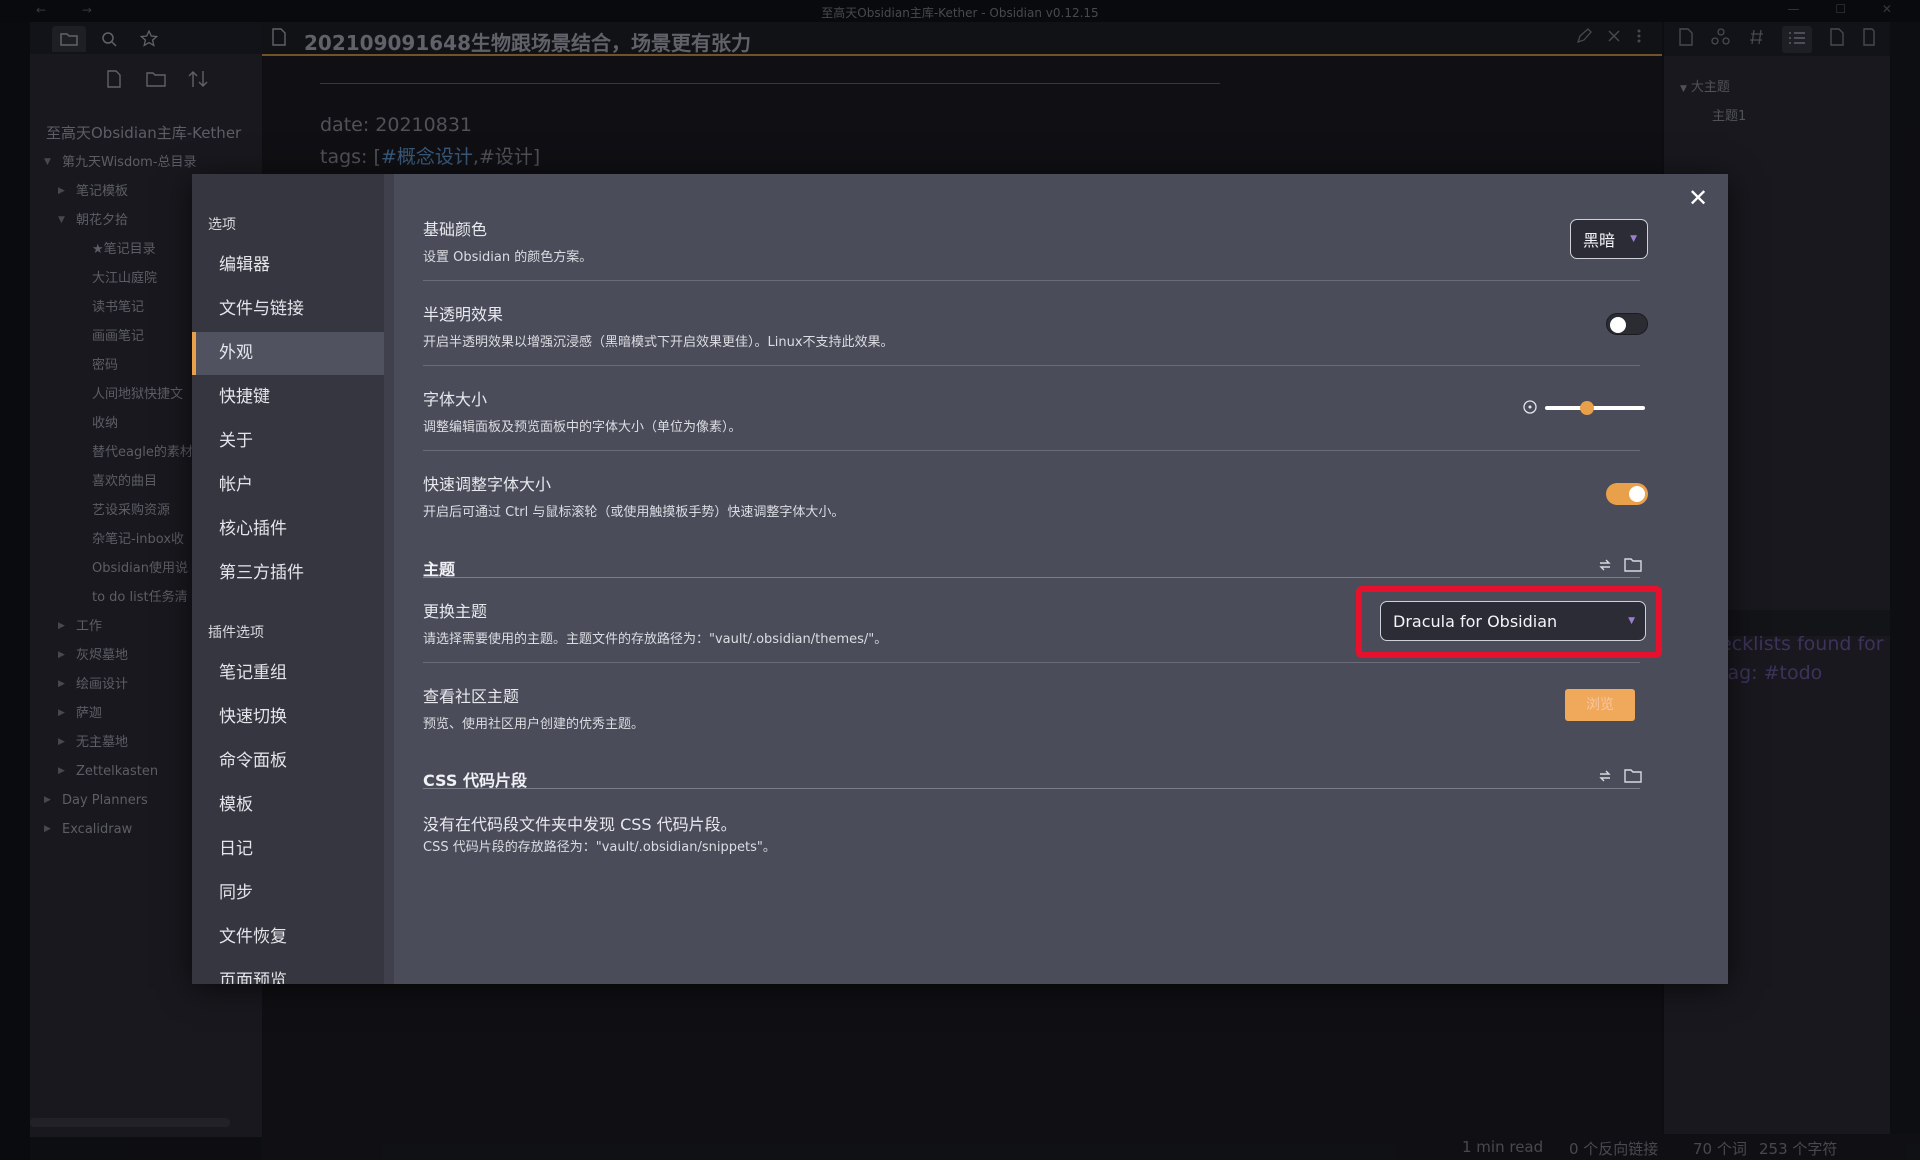 The height and width of the screenshot is (1160, 1920). I want to click on nav-section-options: 选项, so click(222, 225).